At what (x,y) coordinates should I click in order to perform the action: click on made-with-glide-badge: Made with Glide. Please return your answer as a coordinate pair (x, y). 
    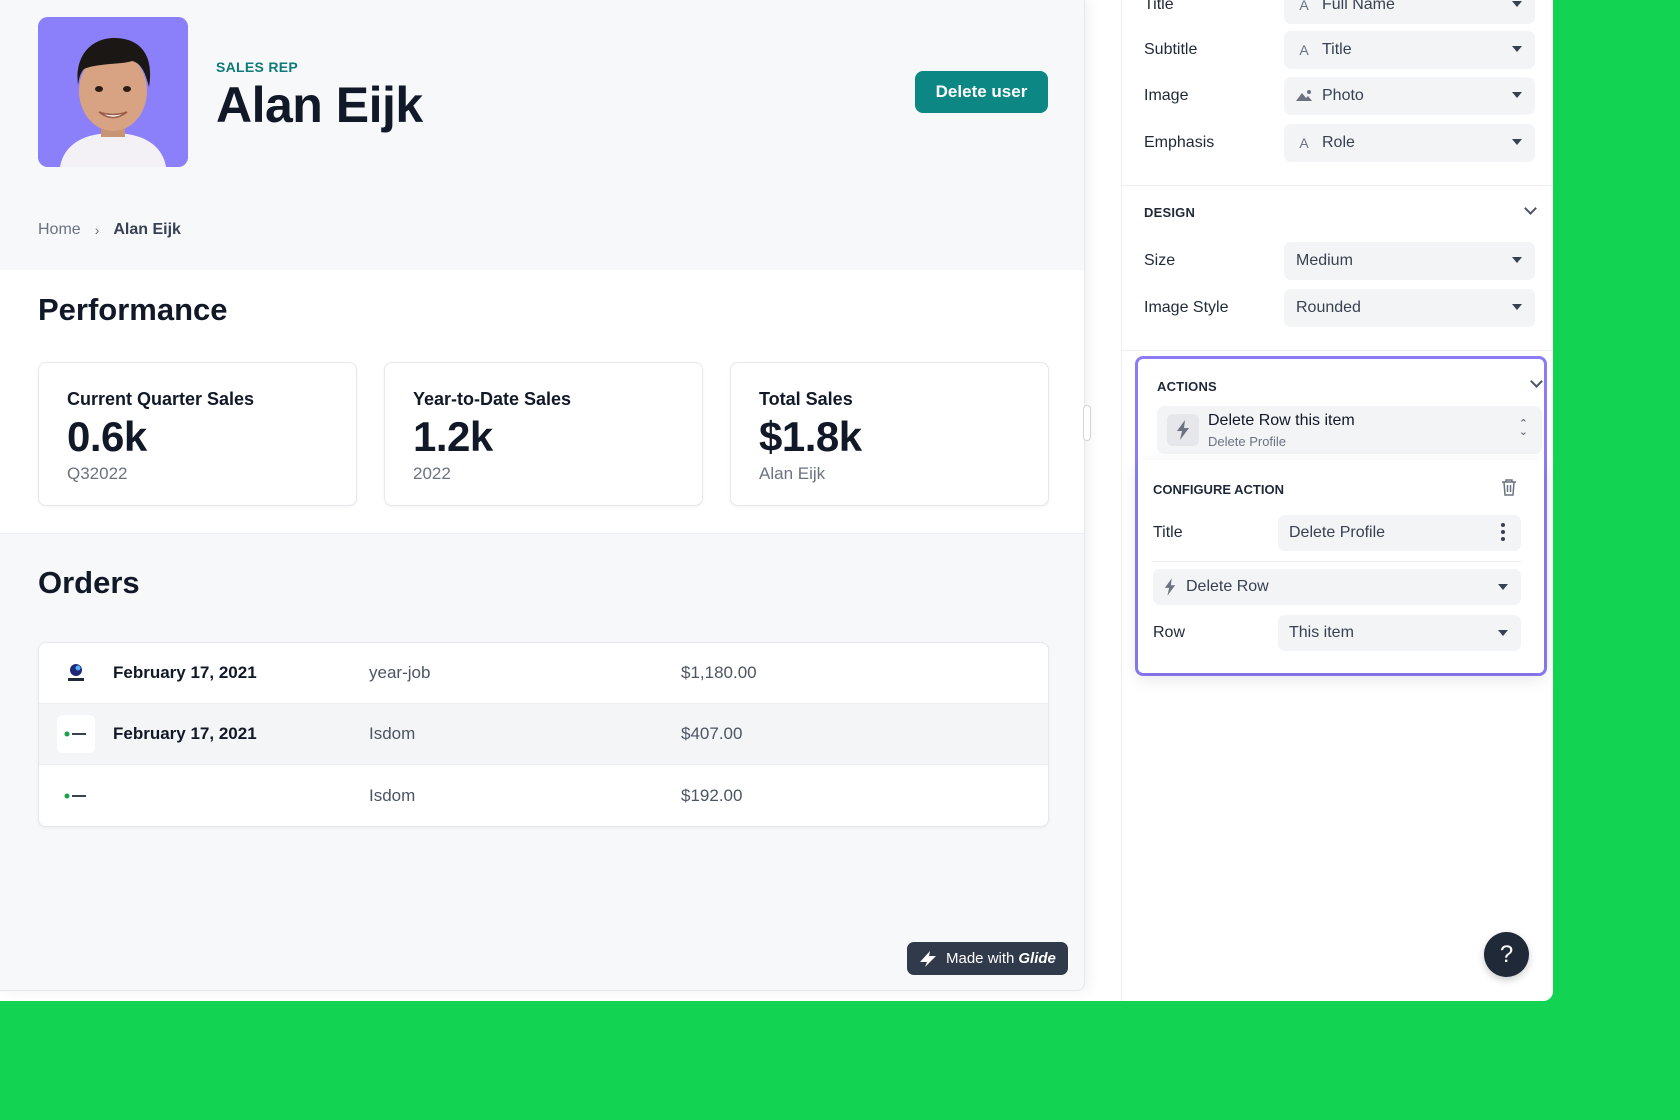
    Looking at the image, I should click on (987, 958).